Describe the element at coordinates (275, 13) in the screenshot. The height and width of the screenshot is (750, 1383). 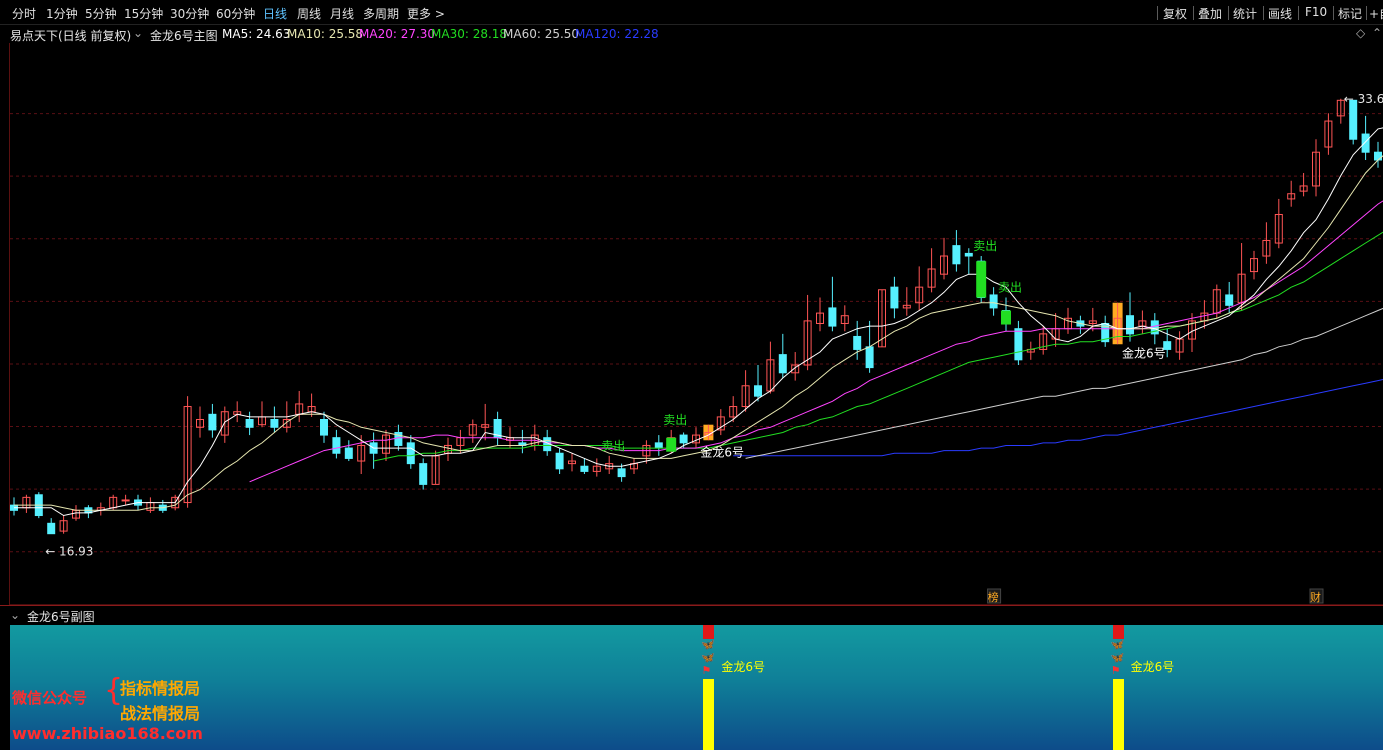
I see `tab-daily: 日线` at that location.